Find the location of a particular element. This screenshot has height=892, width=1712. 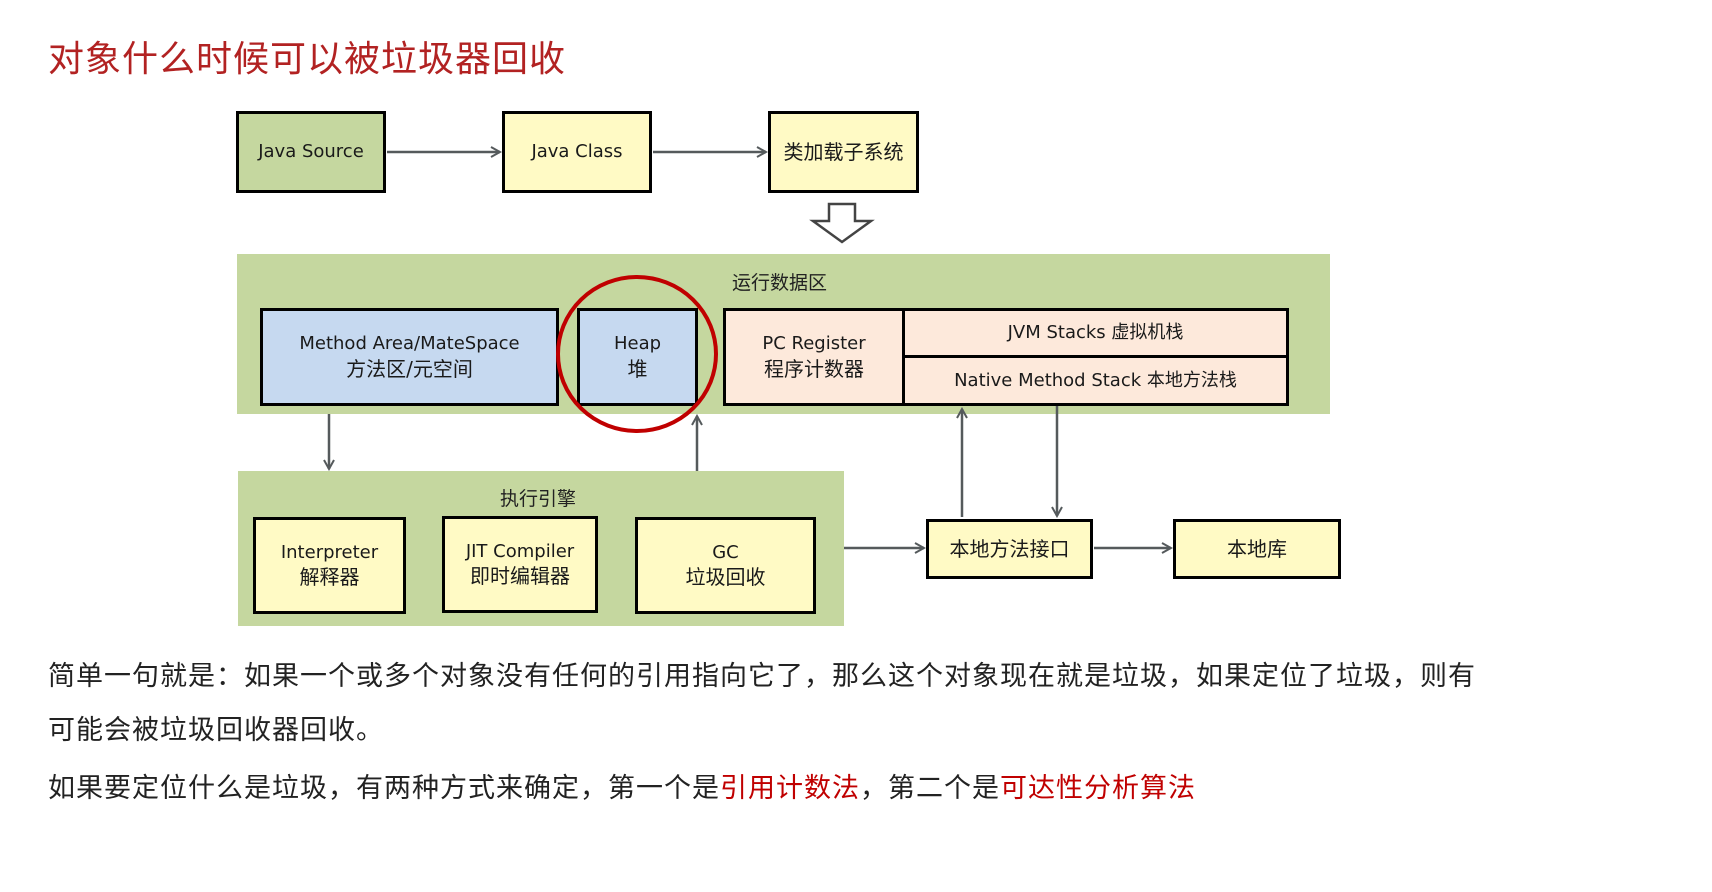

reachability-analysis-term: 可达性分析算法 is located at coordinates (1098, 788).